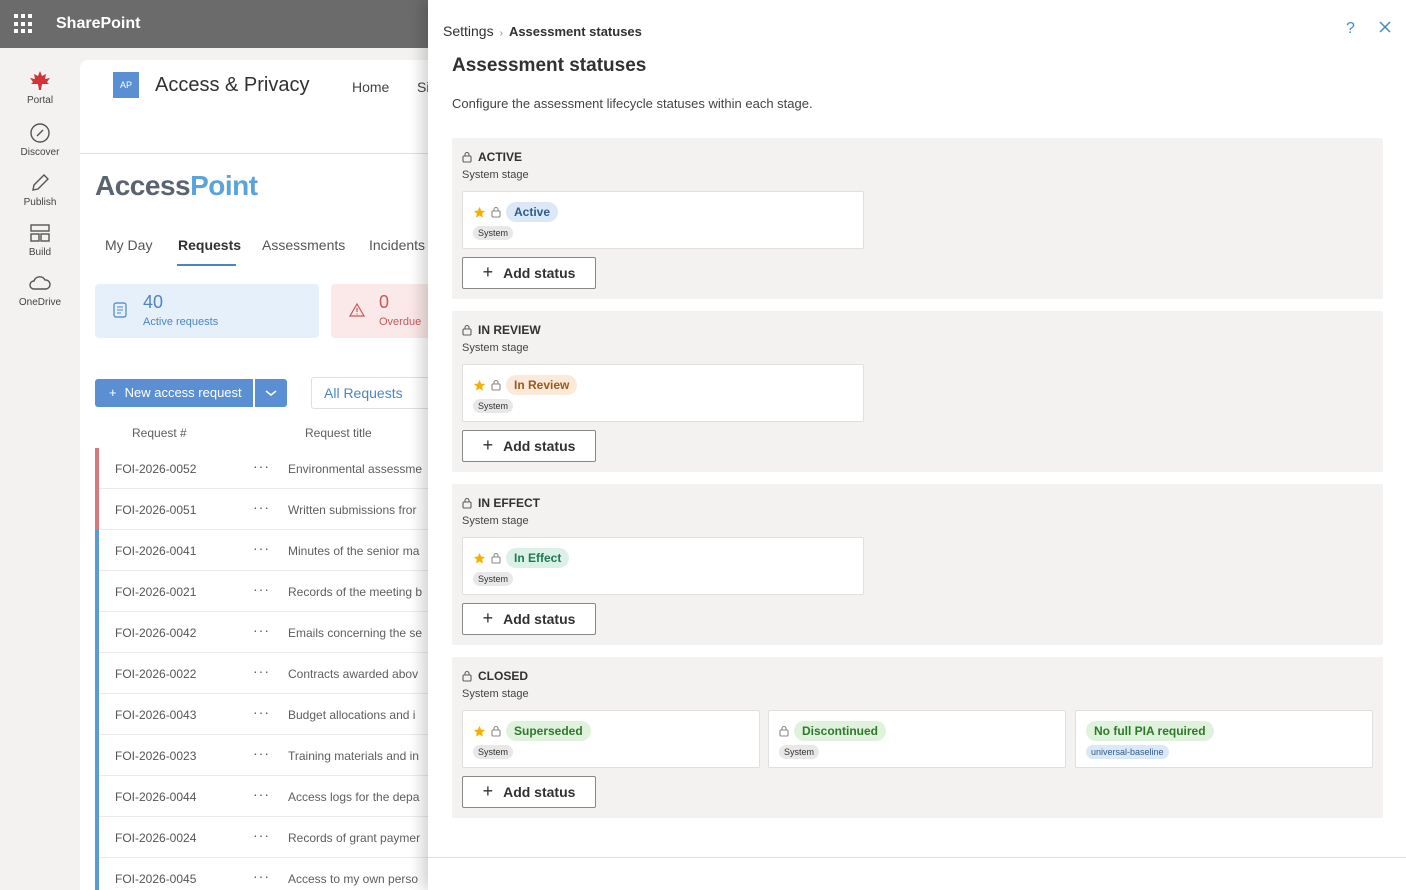 The image size is (1406, 890). What do you see at coordinates (397, 245) in the screenshot?
I see `tab-incidents: Incidents` at bounding box center [397, 245].